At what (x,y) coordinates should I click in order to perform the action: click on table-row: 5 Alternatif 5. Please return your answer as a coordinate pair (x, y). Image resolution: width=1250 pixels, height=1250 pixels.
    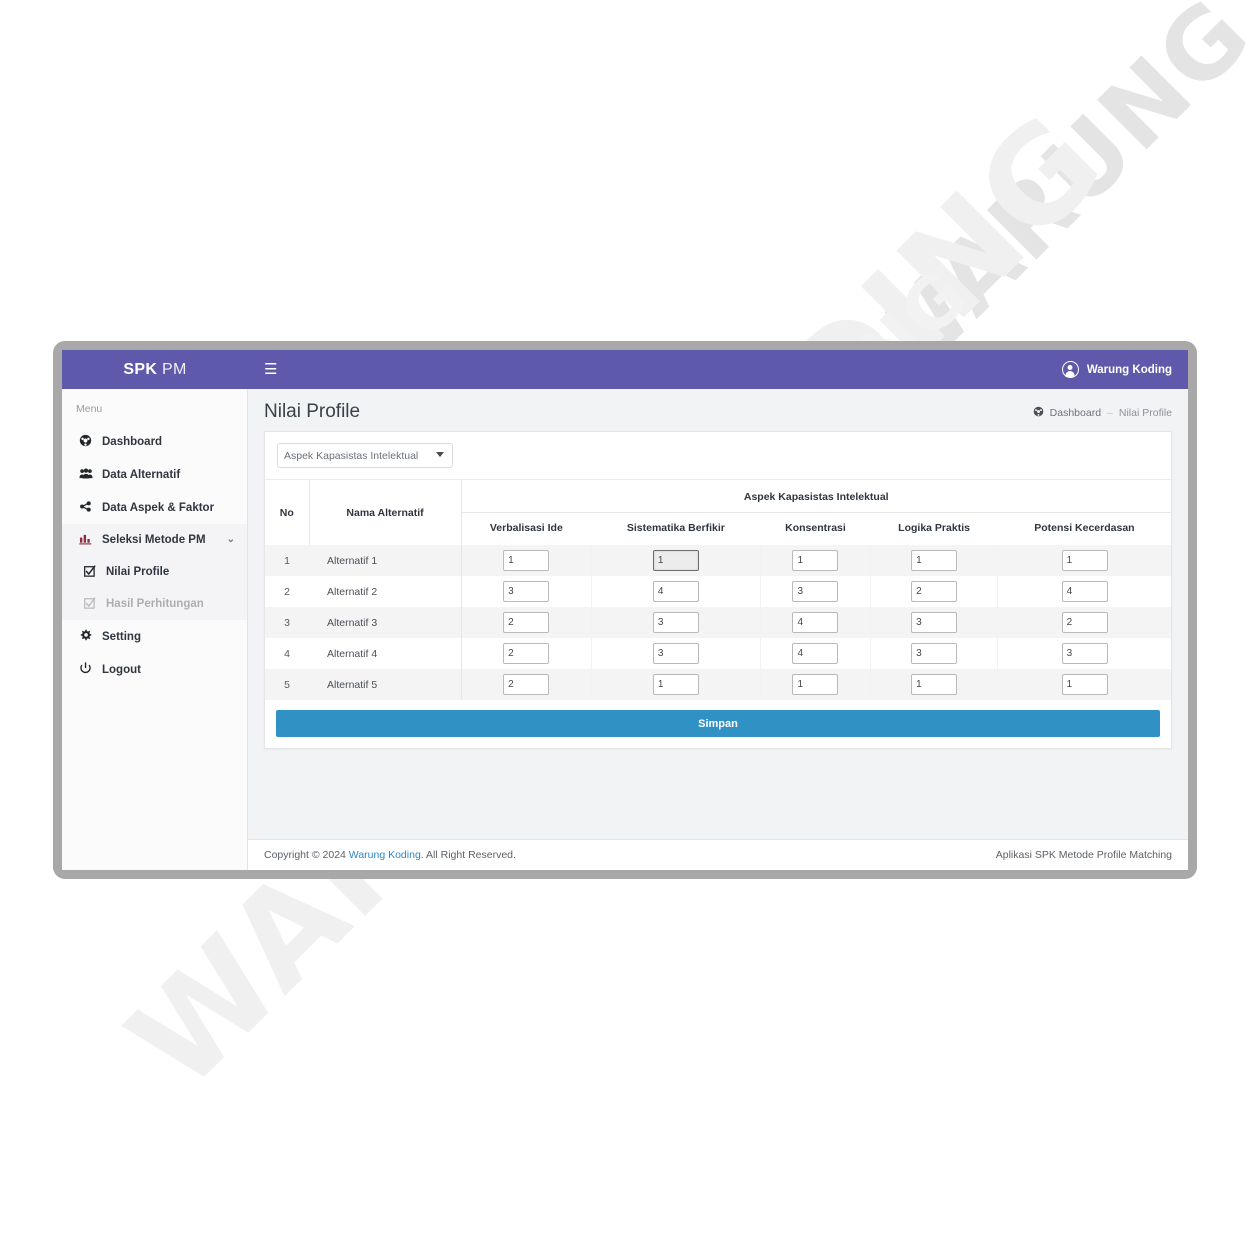
    Looking at the image, I should click on (718, 684).